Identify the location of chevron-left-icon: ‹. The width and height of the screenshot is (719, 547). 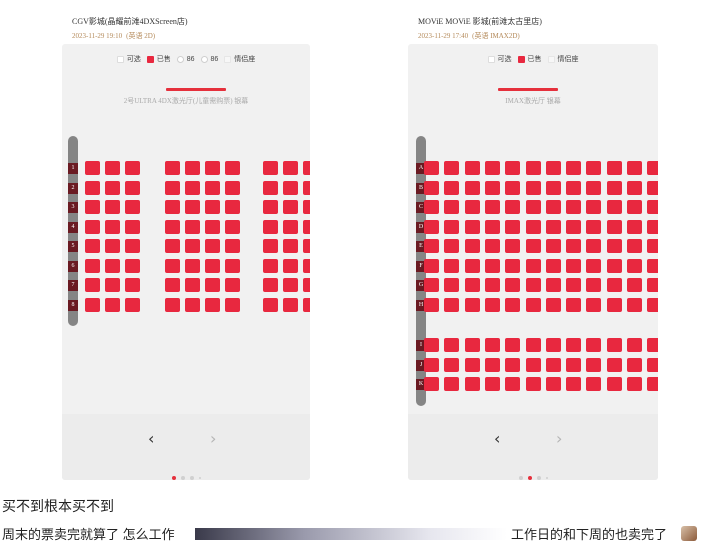
(151, 439).